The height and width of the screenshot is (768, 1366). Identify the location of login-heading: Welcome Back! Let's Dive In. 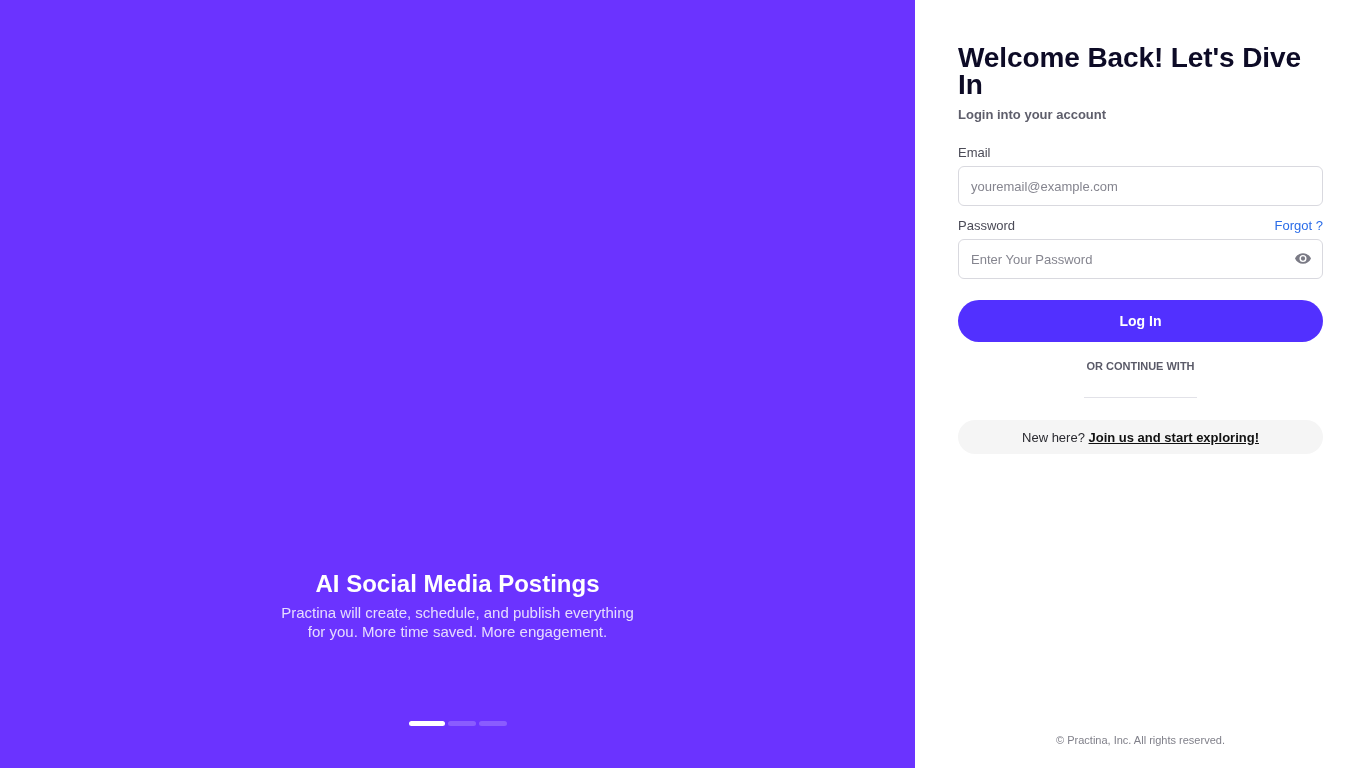
(1130, 71).